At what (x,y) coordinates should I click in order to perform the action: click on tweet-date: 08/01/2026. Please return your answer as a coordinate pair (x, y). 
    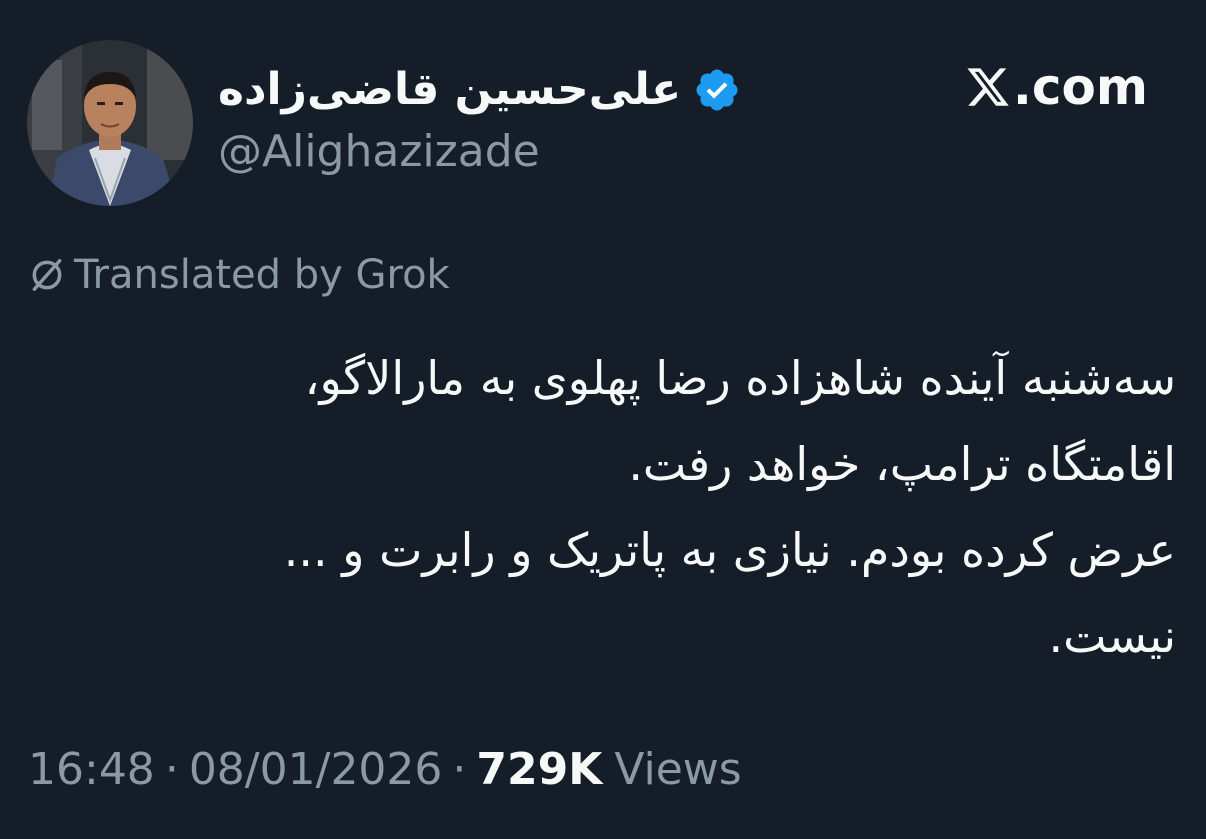
    Looking at the image, I should click on (316, 770).